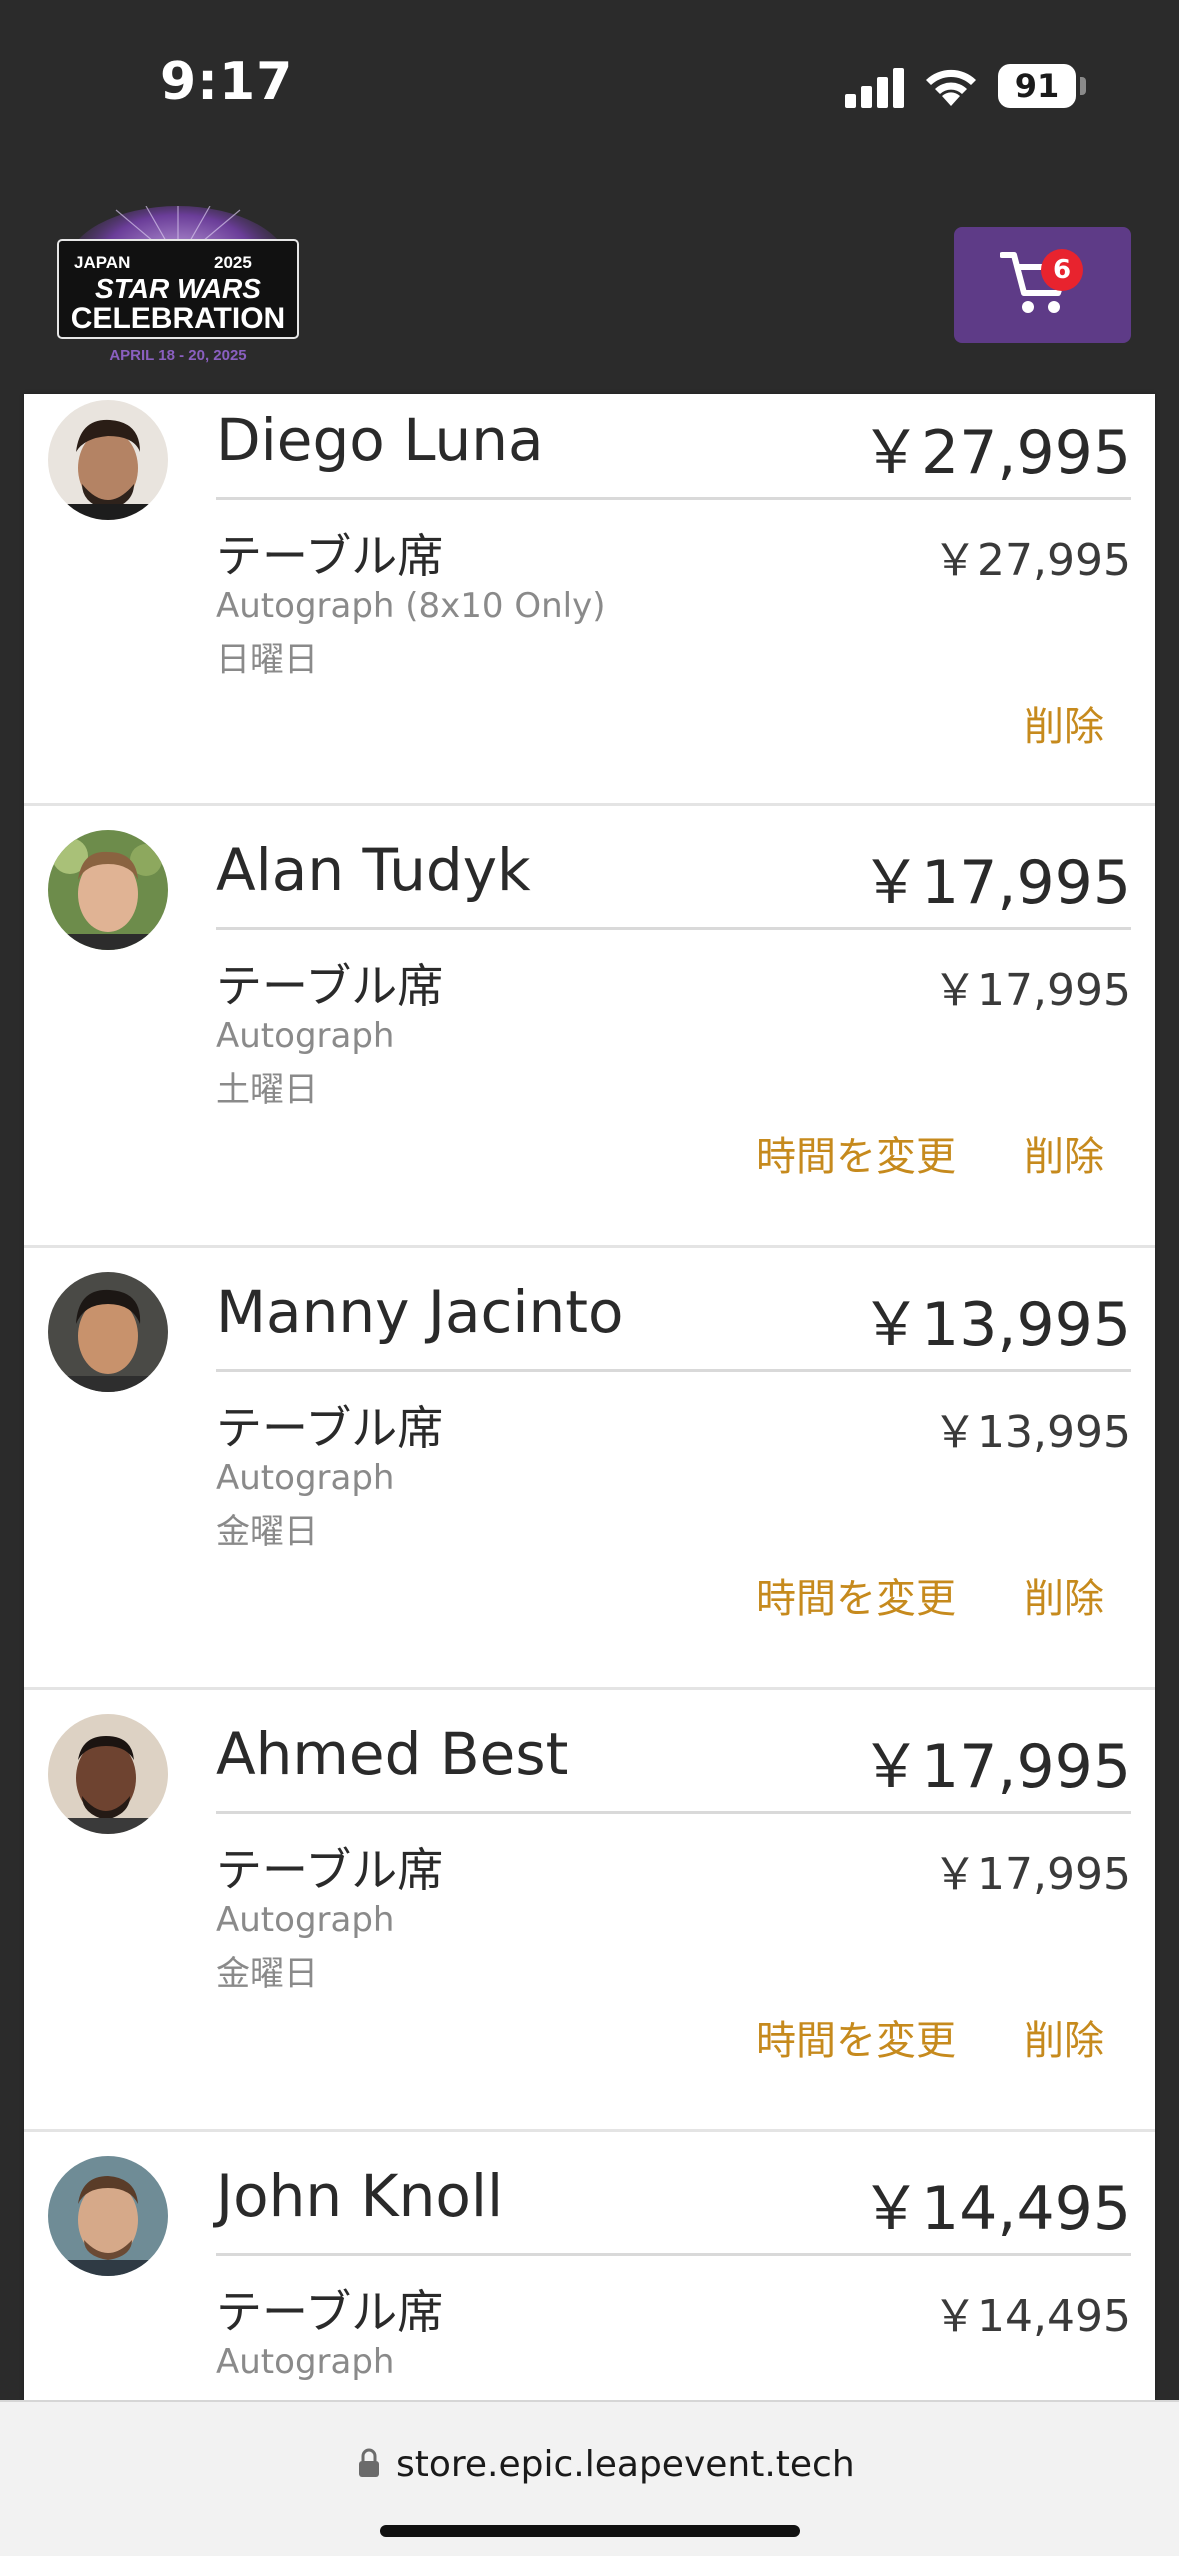 The image size is (1179, 2556). Describe the element at coordinates (267, 660) in the screenshot. I see `item-day: 日曜日` at that location.